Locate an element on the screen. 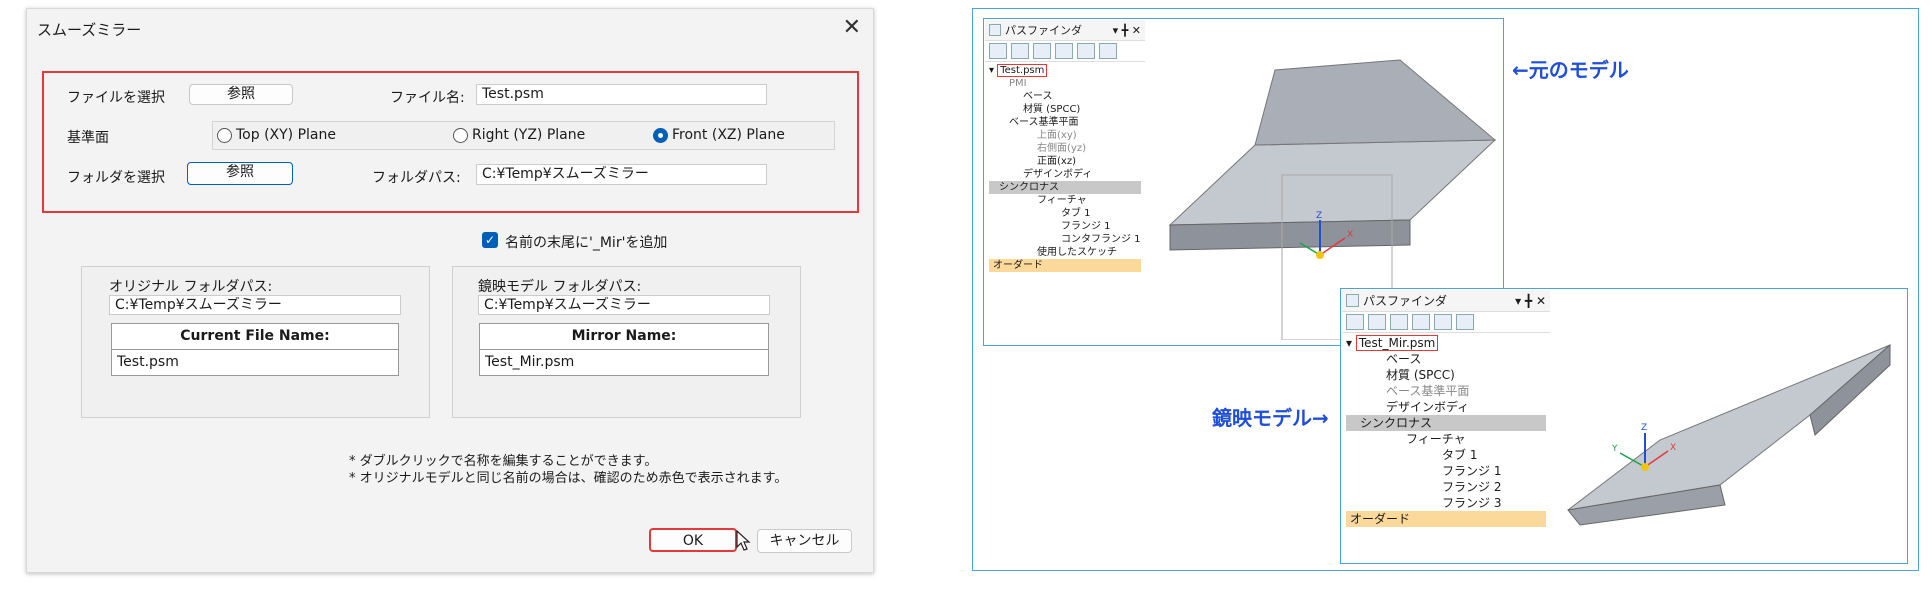 The height and width of the screenshot is (602, 1932). browse-folder-button: 参照 is located at coordinates (240, 173).